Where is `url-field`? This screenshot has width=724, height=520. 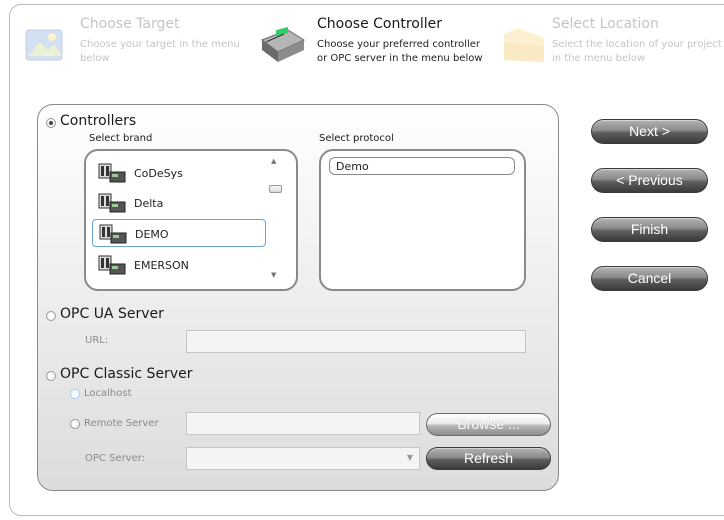
url-field is located at coordinates (356, 341).